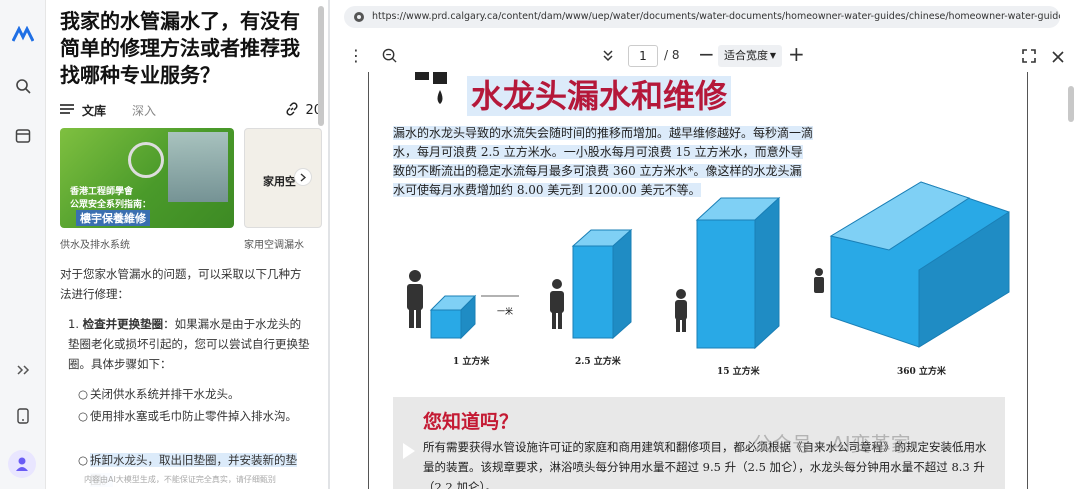 This screenshot has width=1080, height=489. I want to click on tab-library: 文库, so click(94, 110).